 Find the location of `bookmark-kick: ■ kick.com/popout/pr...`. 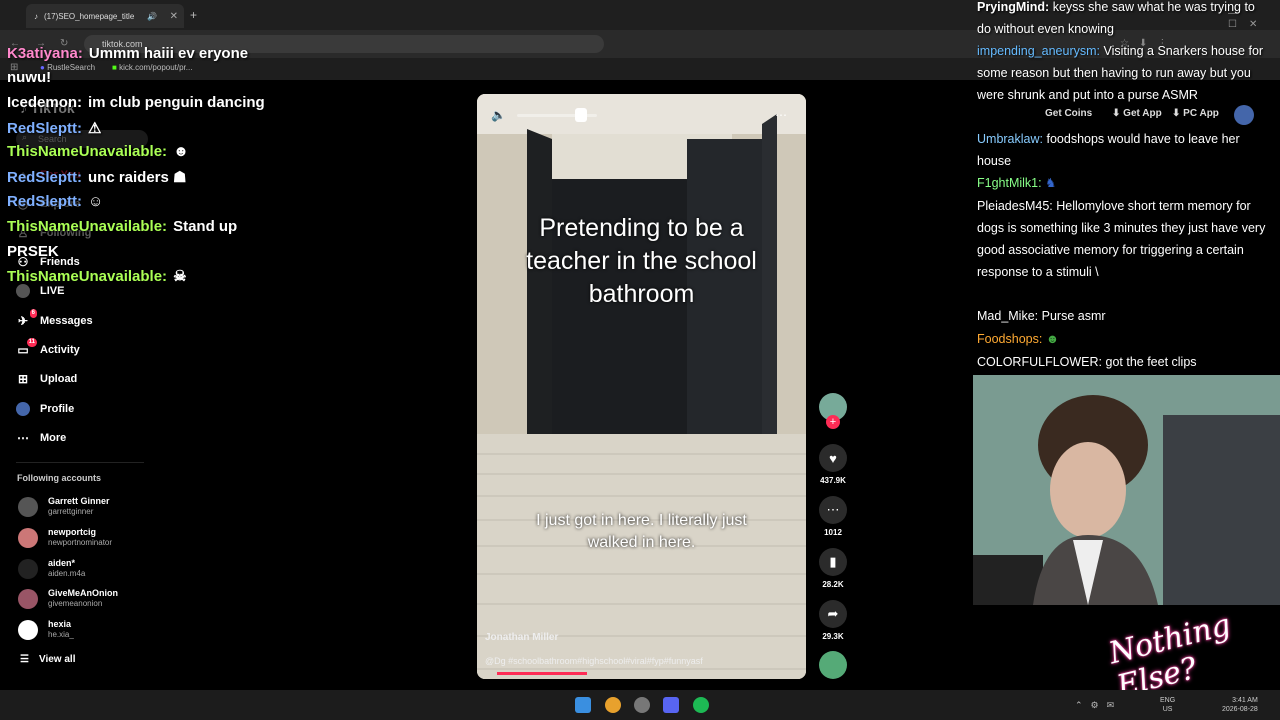

bookmark-kick: ■ kick.com/popout/pr... is located at coordinates (152, 67).